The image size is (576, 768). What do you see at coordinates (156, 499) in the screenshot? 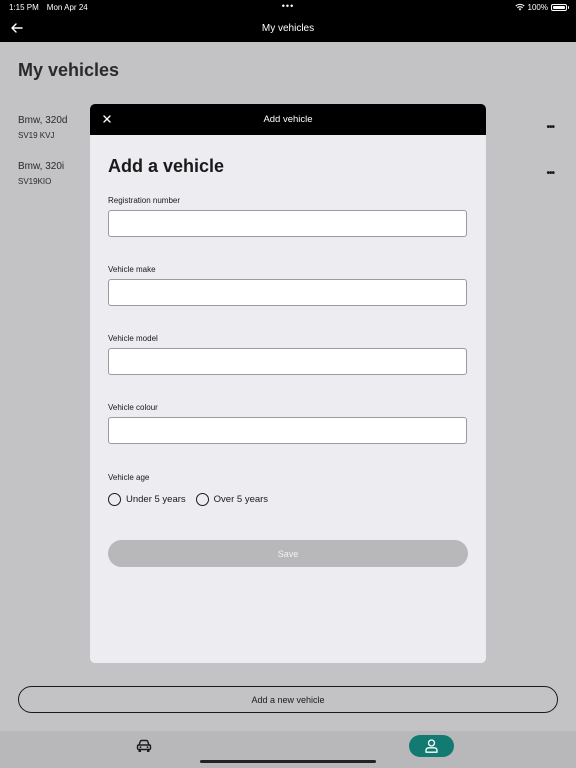
I see `radio-label: Under 5 years` at bounding box center [156, 499].